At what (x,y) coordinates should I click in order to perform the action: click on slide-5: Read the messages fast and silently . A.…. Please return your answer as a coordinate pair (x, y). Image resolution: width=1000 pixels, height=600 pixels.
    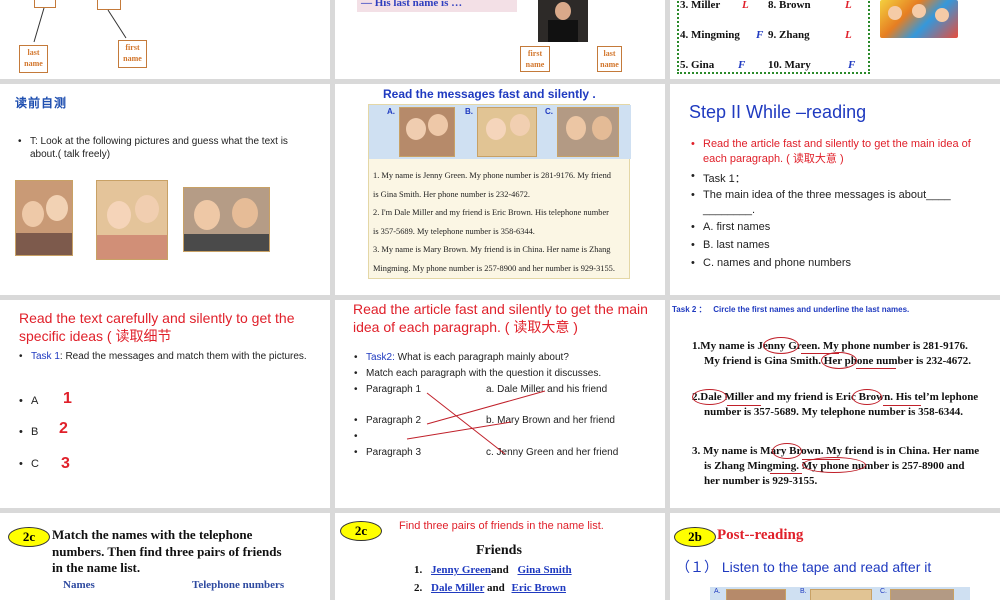
    Looking at the image, I should click on (500, 189).